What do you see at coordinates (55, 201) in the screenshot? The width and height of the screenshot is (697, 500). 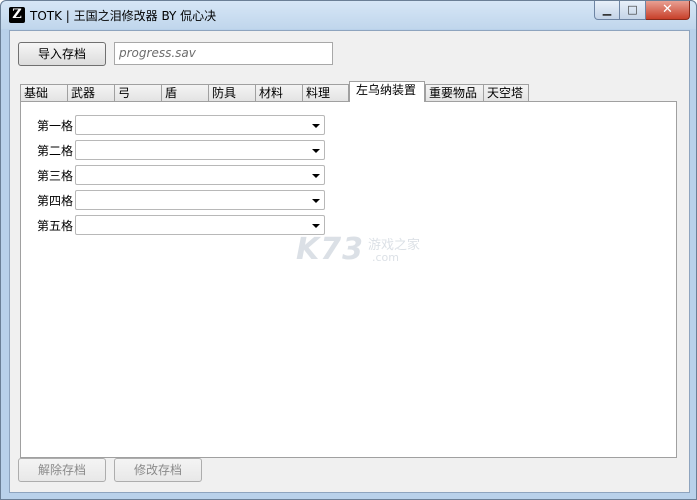 I see `slot-label: 第四格` at bounding box center [55, 201].